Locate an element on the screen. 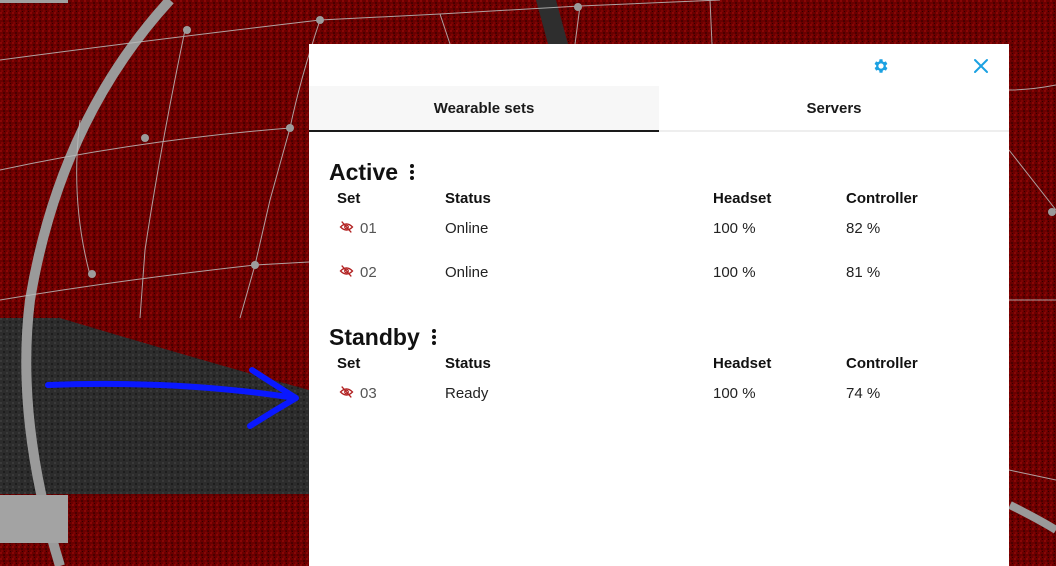 This screenshot has width=1056, height=566. set-id: 02 is located at coordinates (368, 272).